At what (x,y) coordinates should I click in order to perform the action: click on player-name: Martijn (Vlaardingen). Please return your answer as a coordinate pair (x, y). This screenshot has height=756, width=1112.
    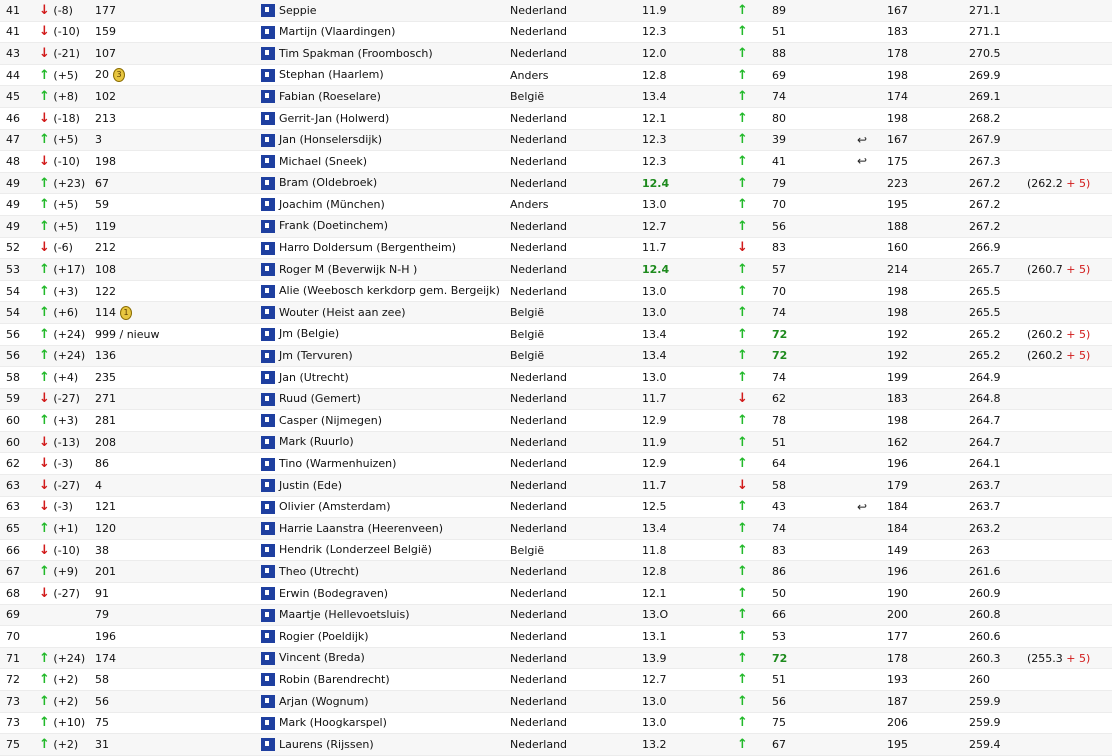
    Looking at the image, I should click on (337, 31).